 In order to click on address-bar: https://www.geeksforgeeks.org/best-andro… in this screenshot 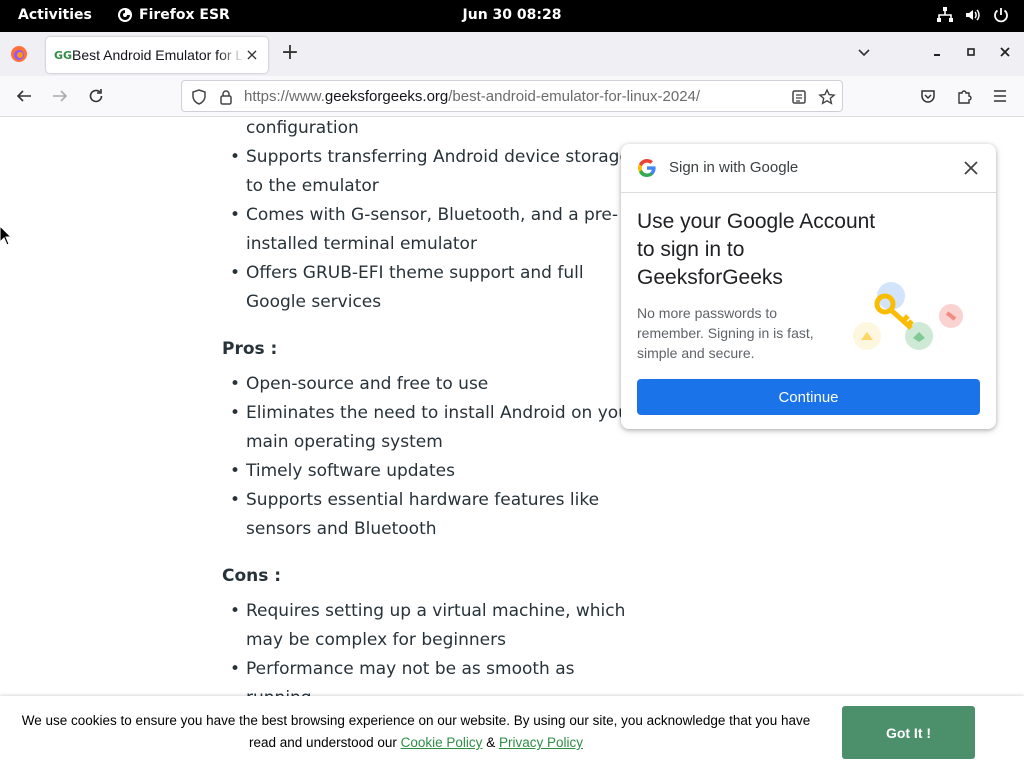, I will do `click(512, 96)`.